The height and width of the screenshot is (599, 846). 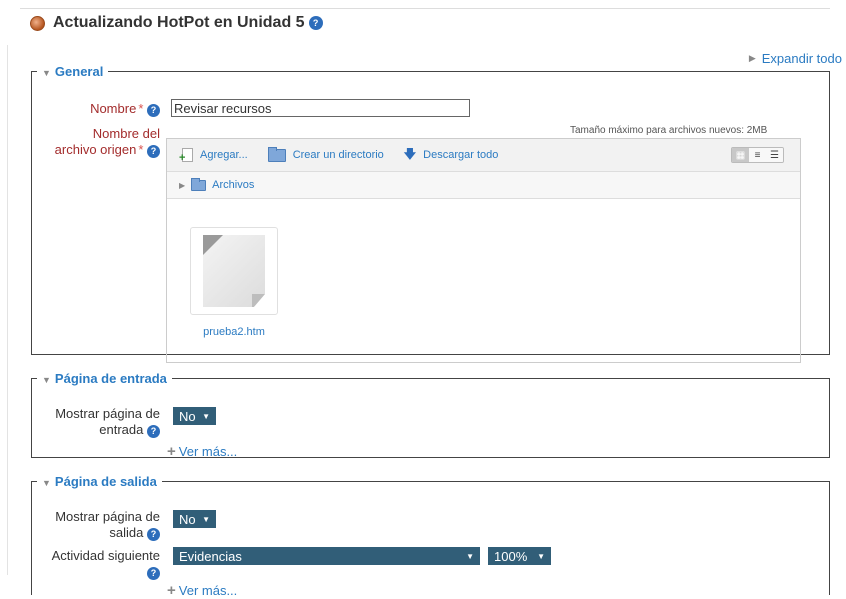 I want to click on show-exit-label-line2: salida, so click(x=126, y=532).